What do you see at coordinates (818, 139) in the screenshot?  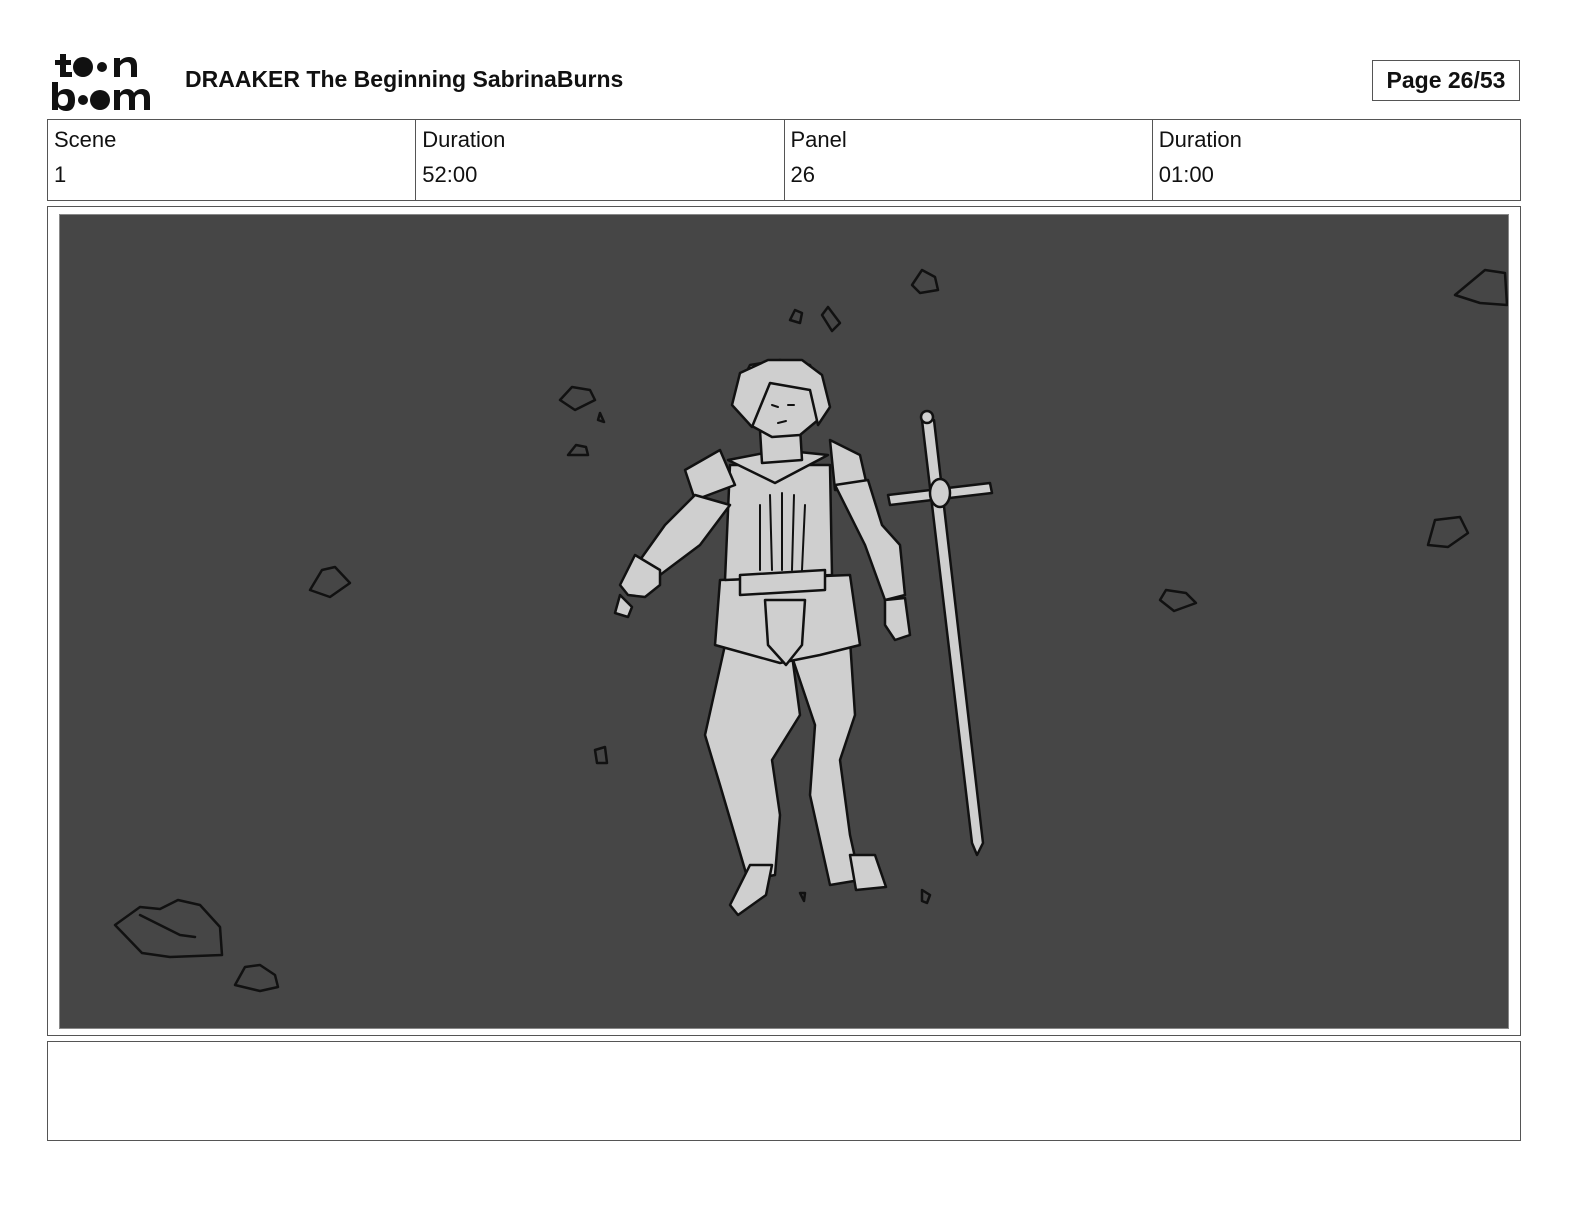 I see `panel-label: Panel` at bounding box center [818, 139].